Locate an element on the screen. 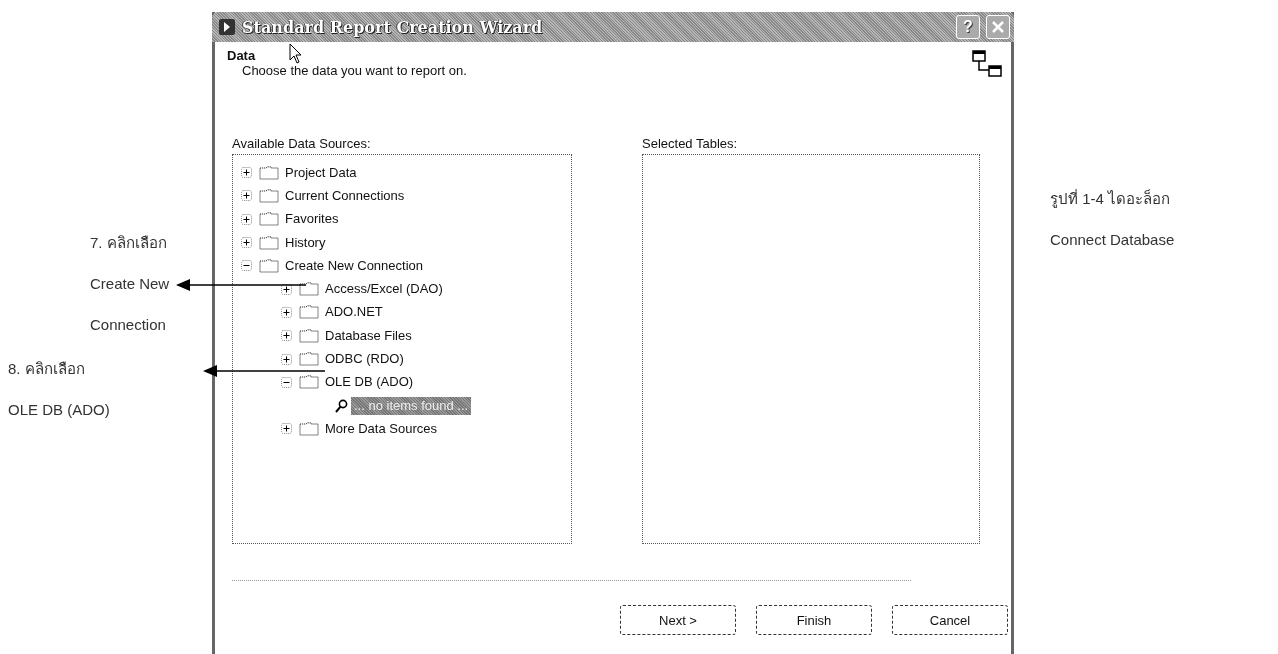 This screenshot has width=1278, height=654. tree-item: Database Files is located at coordinates (368, 335).